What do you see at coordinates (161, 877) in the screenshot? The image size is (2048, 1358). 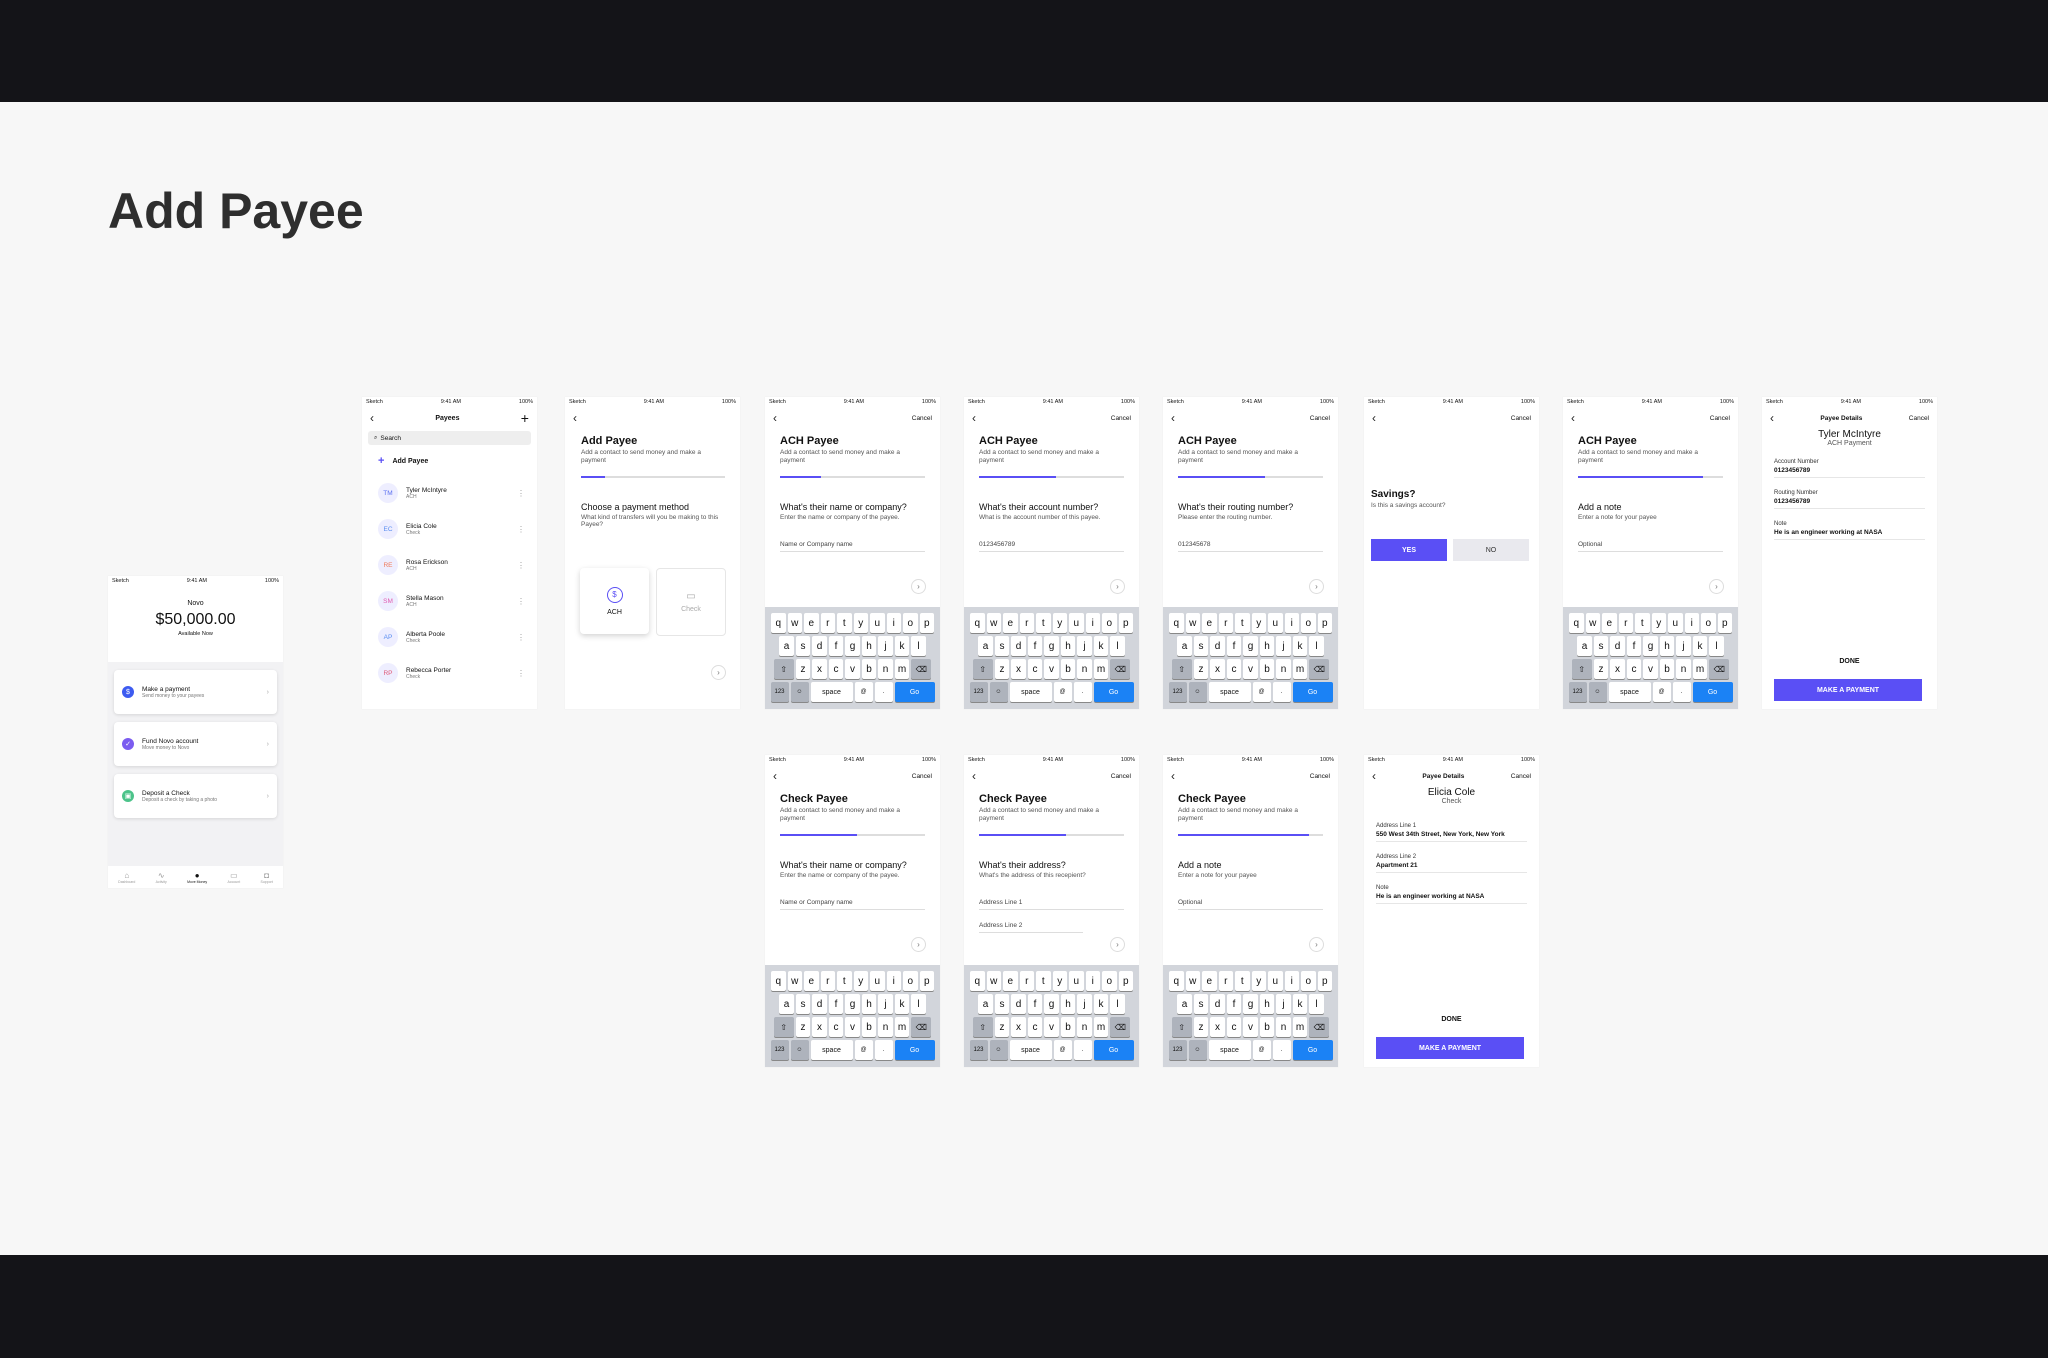 I see `tab-activity: ∿ Activity` at bounding box center [161, 877].